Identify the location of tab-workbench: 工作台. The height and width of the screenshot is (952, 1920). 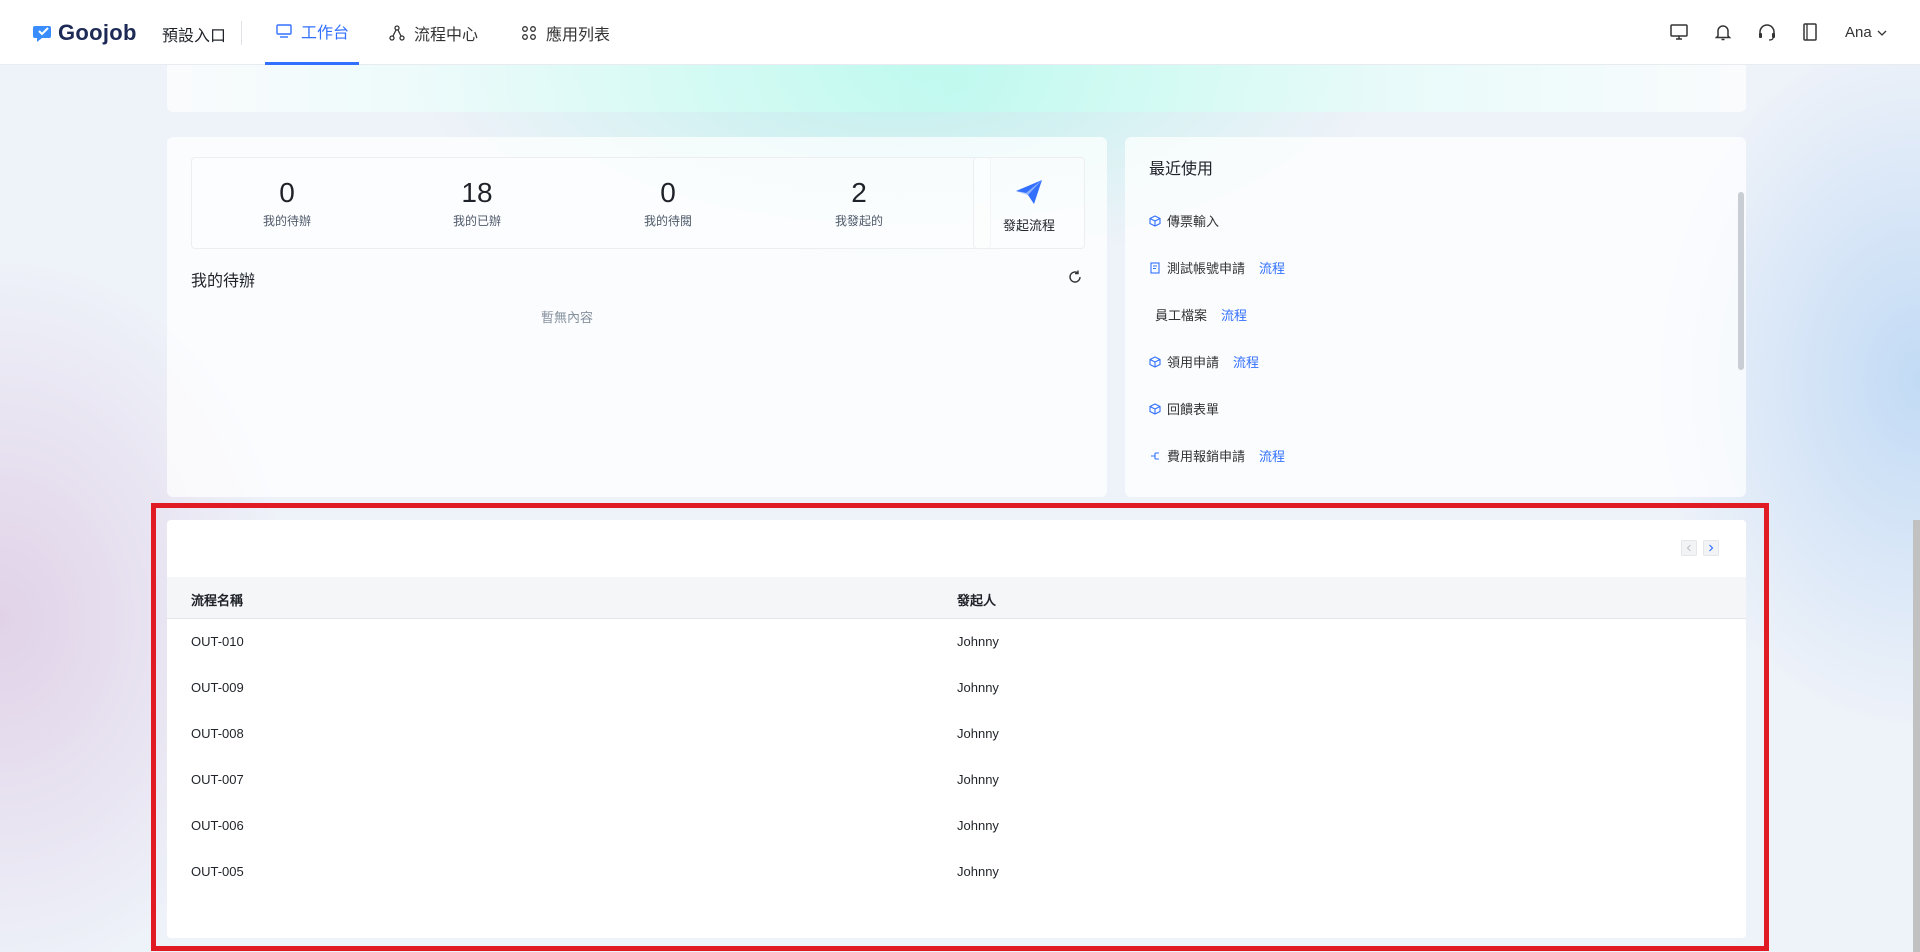
(312, 32).